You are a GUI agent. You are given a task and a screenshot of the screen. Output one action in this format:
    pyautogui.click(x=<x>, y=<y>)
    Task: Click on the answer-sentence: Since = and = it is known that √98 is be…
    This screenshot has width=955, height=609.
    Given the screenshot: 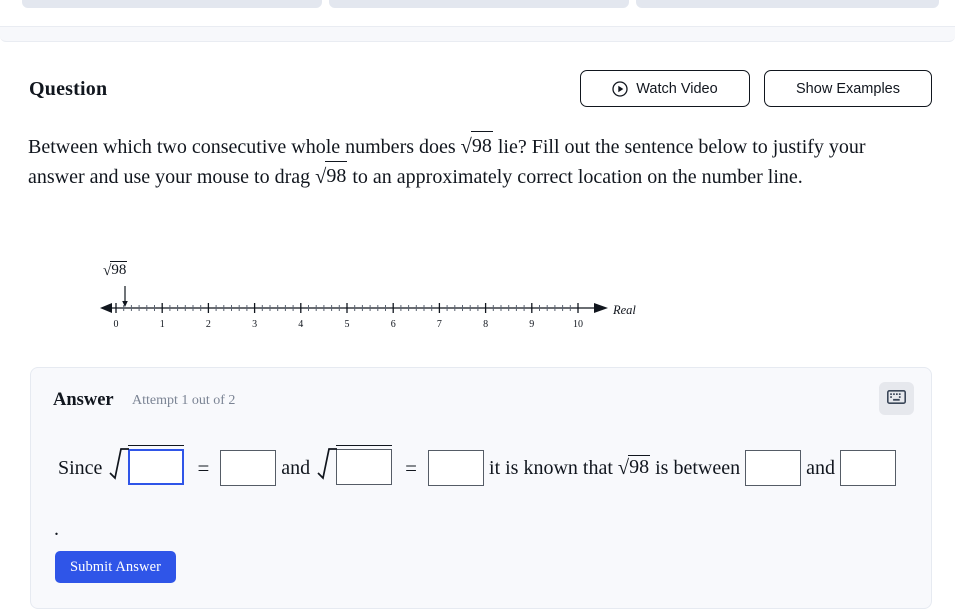 What is the action you would take?
    pyautogui.click(x=483, y=468)
    